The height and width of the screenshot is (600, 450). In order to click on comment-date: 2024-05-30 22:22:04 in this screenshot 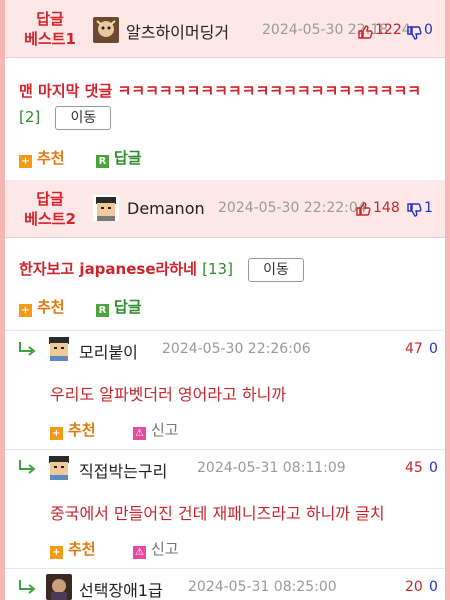, I will do `click(292, 208)`.